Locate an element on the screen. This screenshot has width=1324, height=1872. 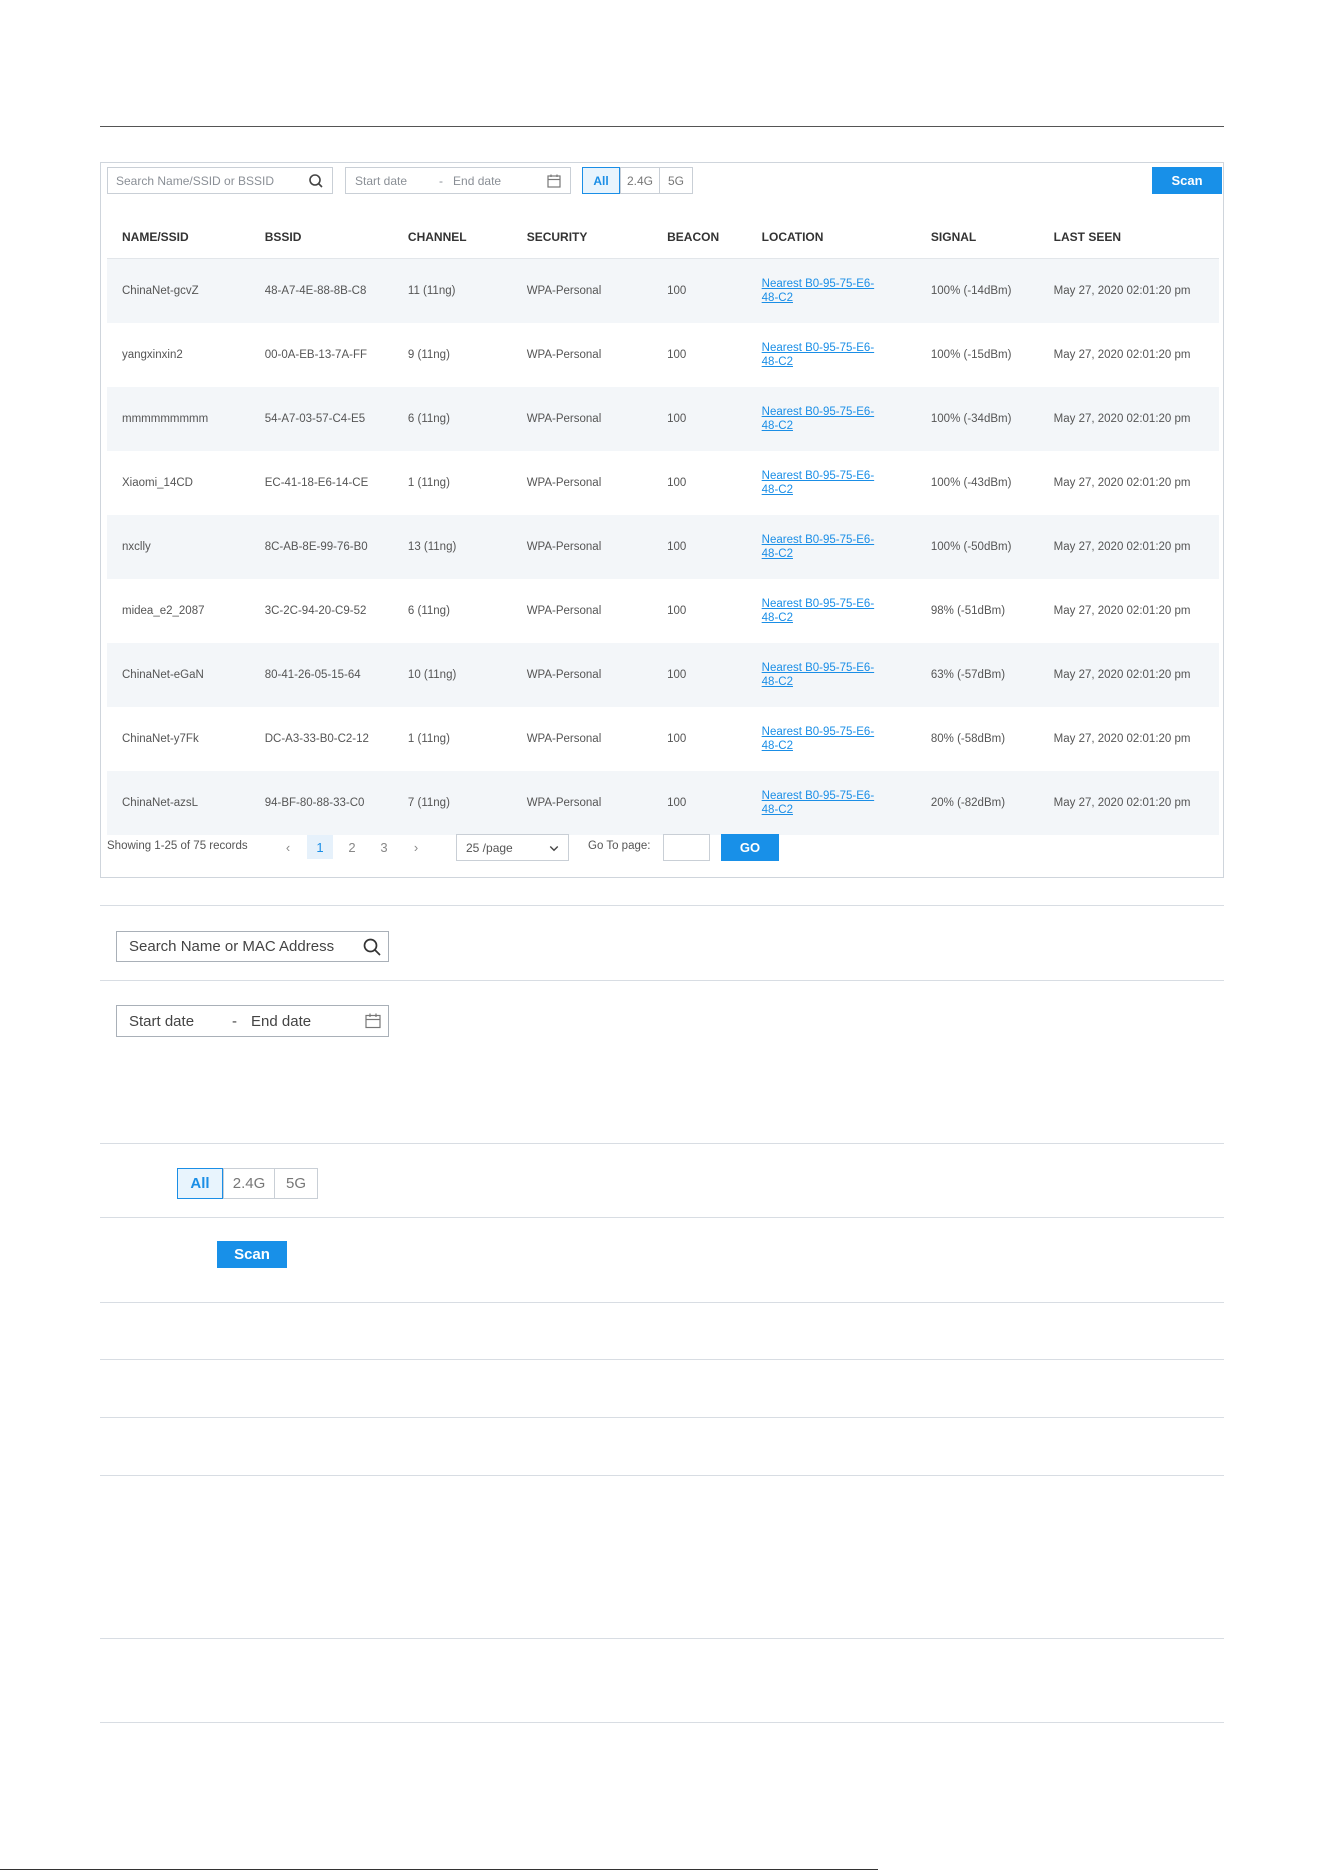
standalone-date-range-picker: Start date - End date is located at coordinates (252, 1021).